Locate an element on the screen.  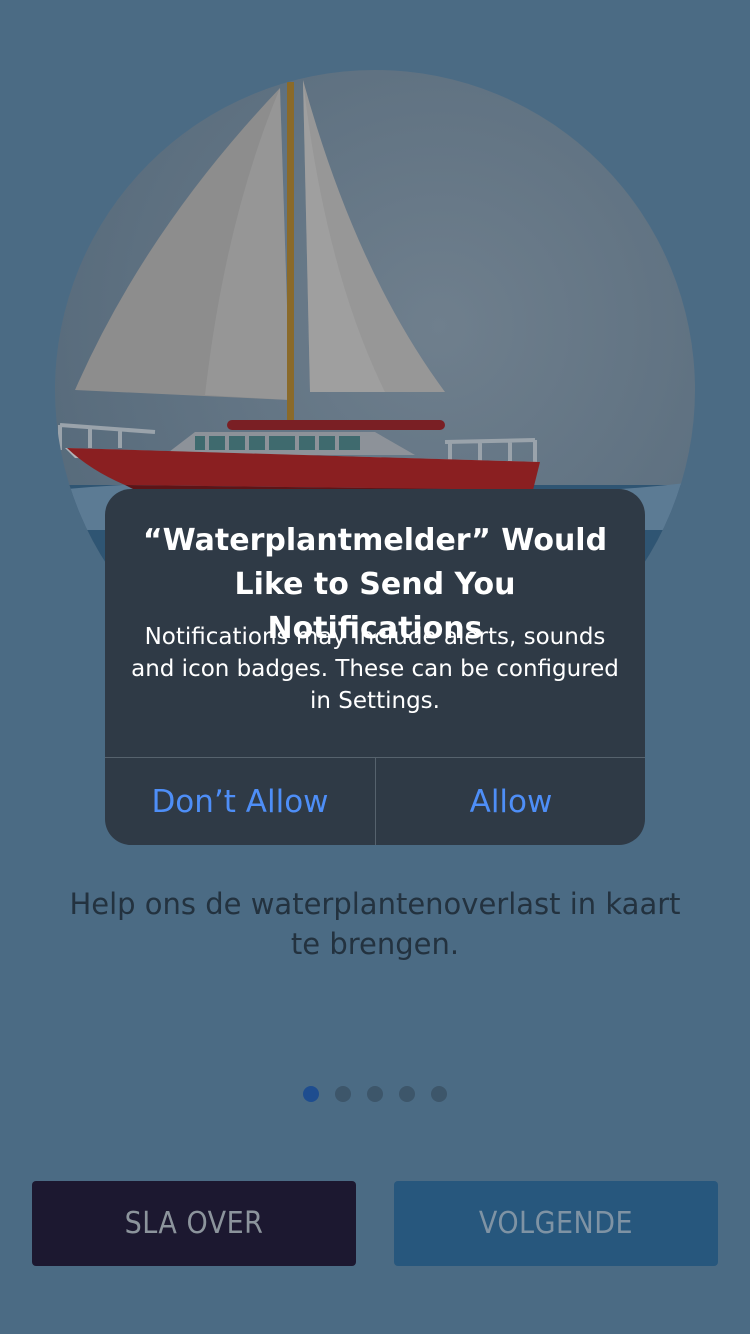
skip-button: SLA OVER is located at coordinates (194, 1223).